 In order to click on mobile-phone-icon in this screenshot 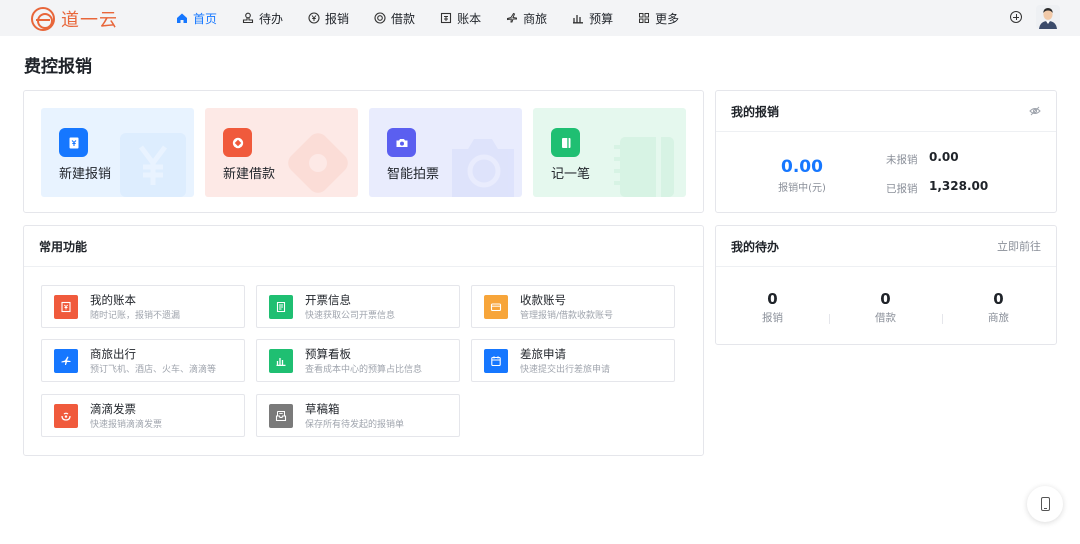, I will do `click(1045, 504)`.